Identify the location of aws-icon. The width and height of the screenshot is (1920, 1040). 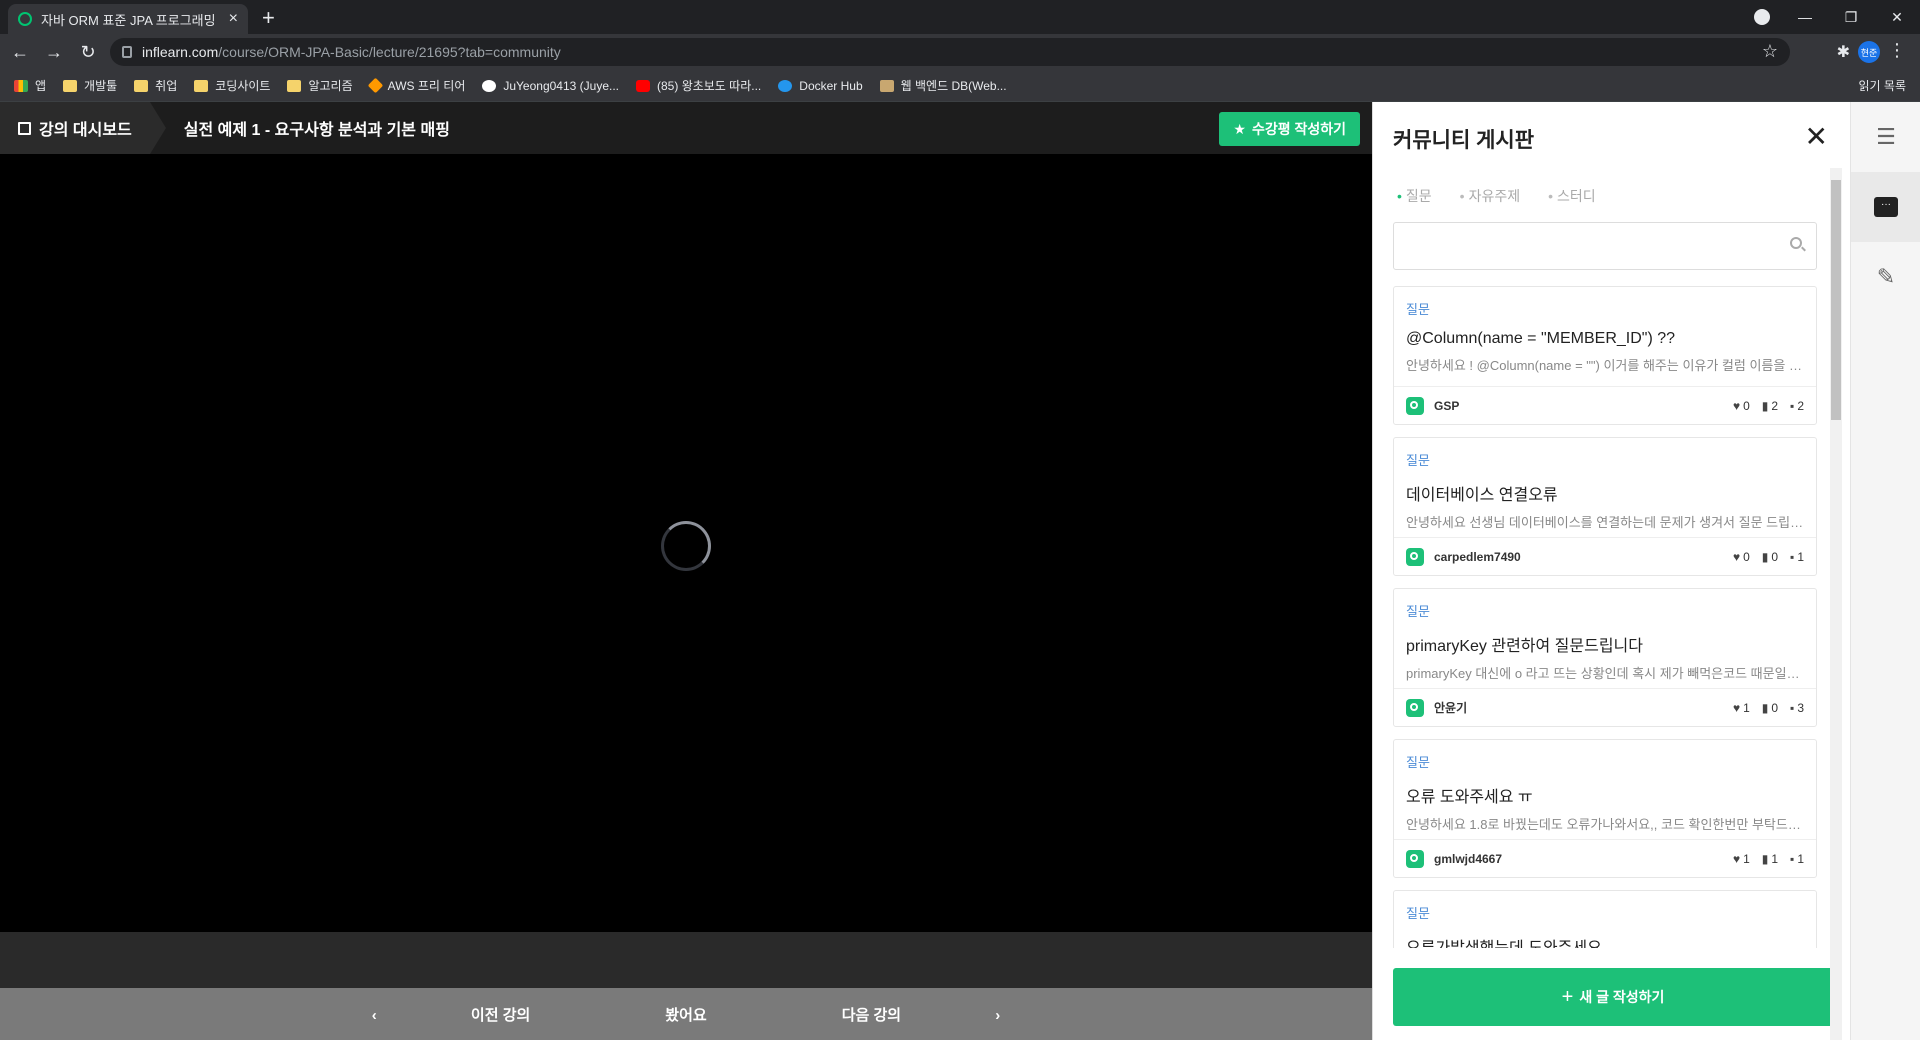
(375, 85).